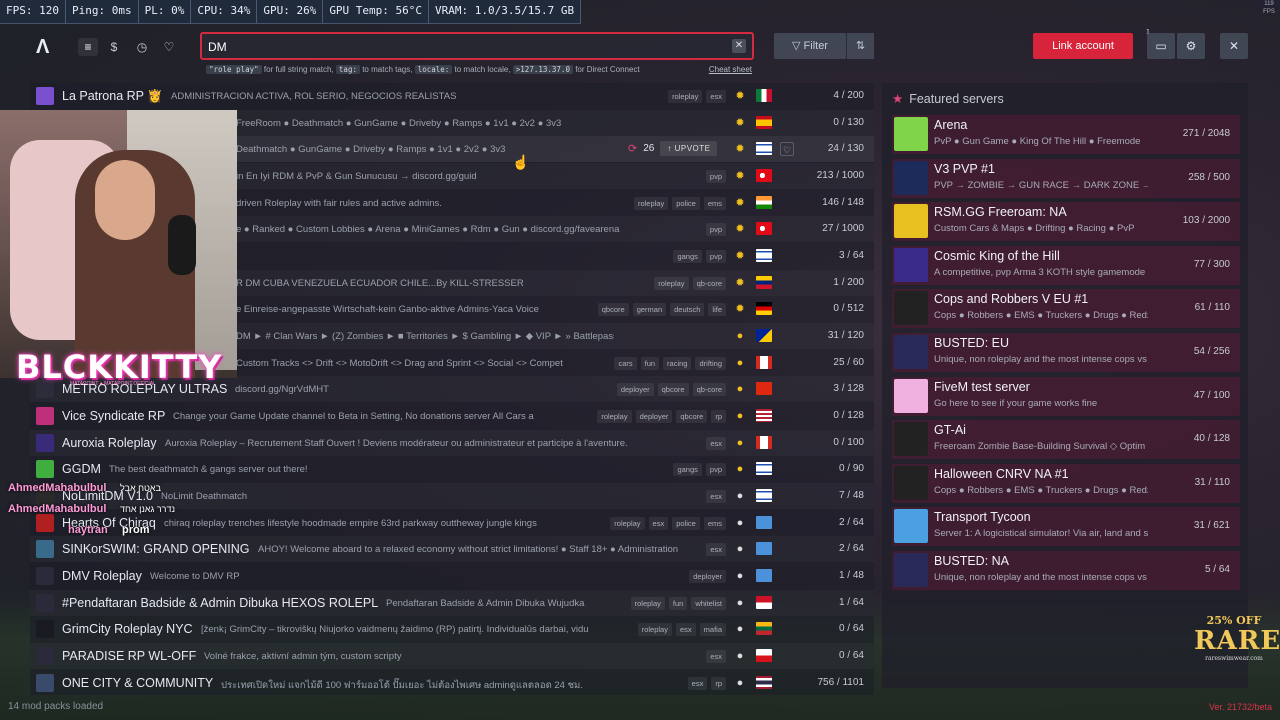 The image size is (1280, 720). What do you see at coordinates (88, 47) in the screenshot?
I see `servers-list-icon: ≡` at bounding box center [88, 47].